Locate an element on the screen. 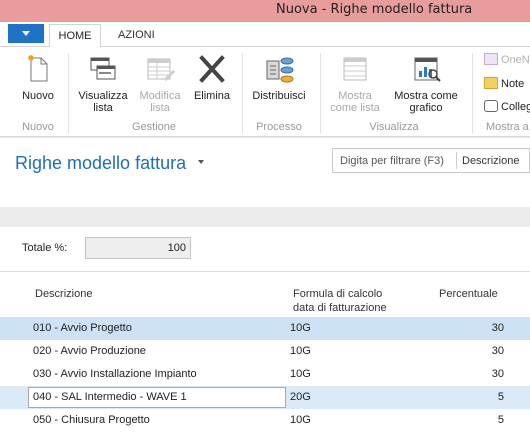 The width and height of the screenshot is (530, 448). ribbon-tab-bar: HOME AZIONI is located at coordinates (265, 35).